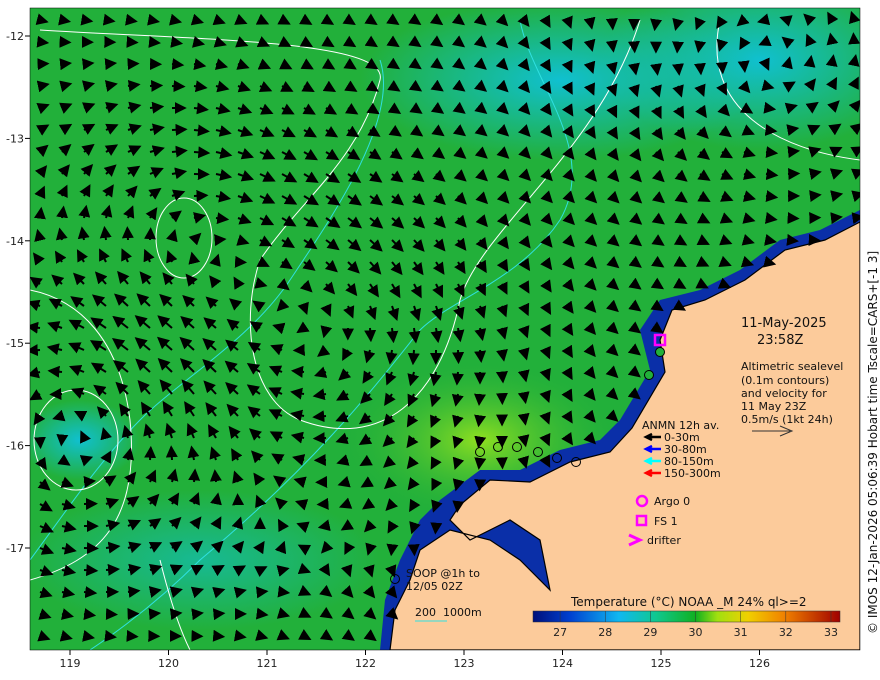  What do you see at coordinates (443, 573) in the screenshot?
I see `soop-line1: SOOP @1h to` at bounding box center [443, 573].